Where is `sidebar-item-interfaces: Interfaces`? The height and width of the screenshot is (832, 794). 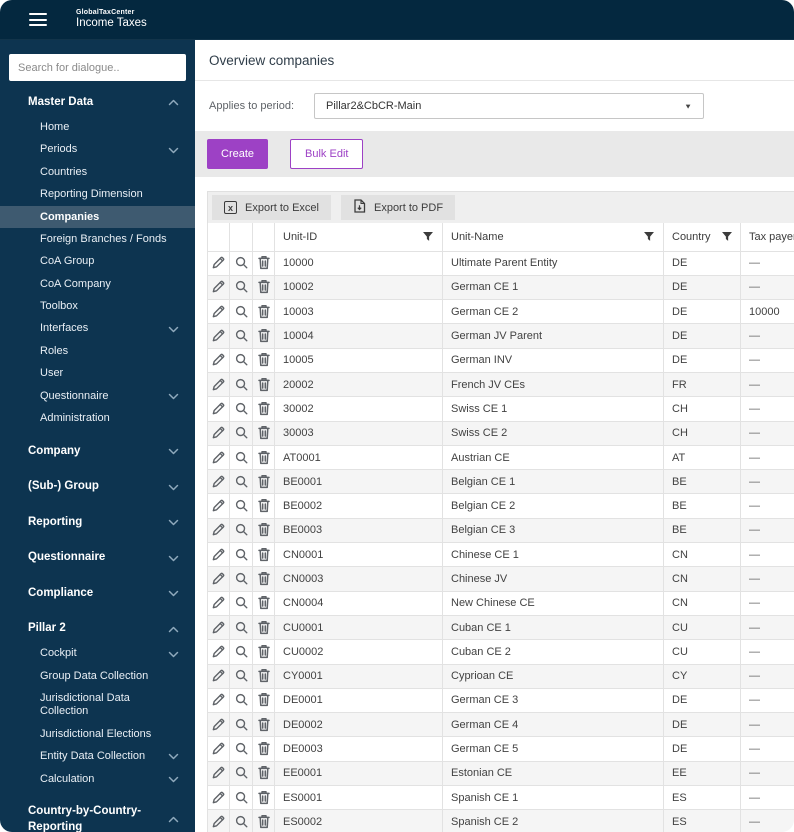
sidebar-item-interfaces: Interfaces is located at coordinates (97, 329).